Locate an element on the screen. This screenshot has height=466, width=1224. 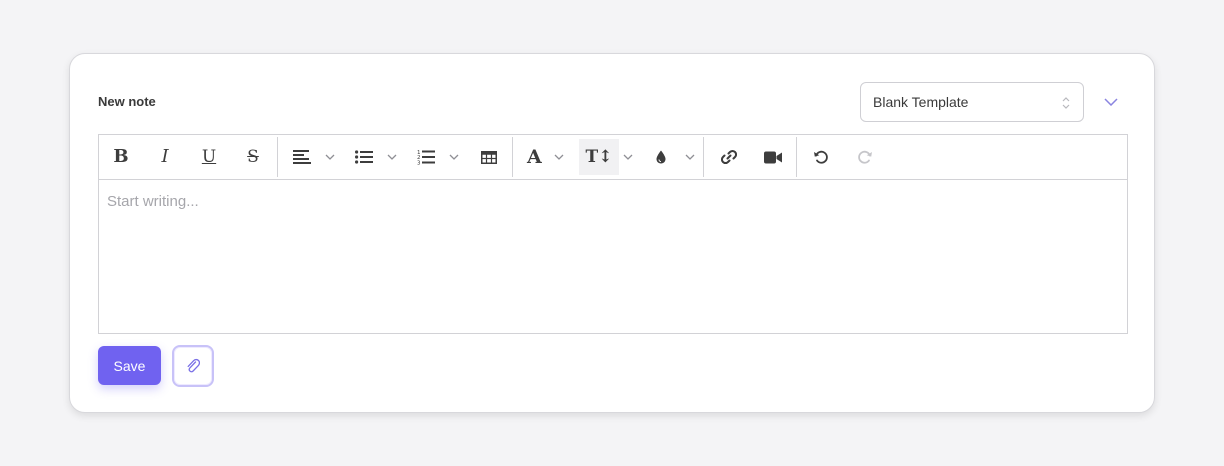
table-icon is located at coordinates (489, 157).